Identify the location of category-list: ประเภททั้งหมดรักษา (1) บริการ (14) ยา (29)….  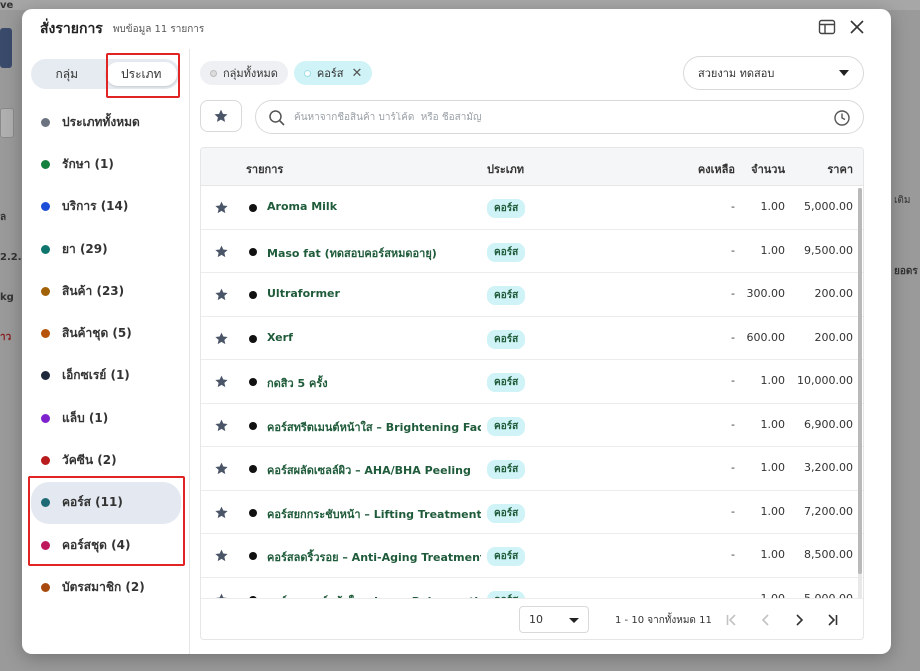
(106, 355).